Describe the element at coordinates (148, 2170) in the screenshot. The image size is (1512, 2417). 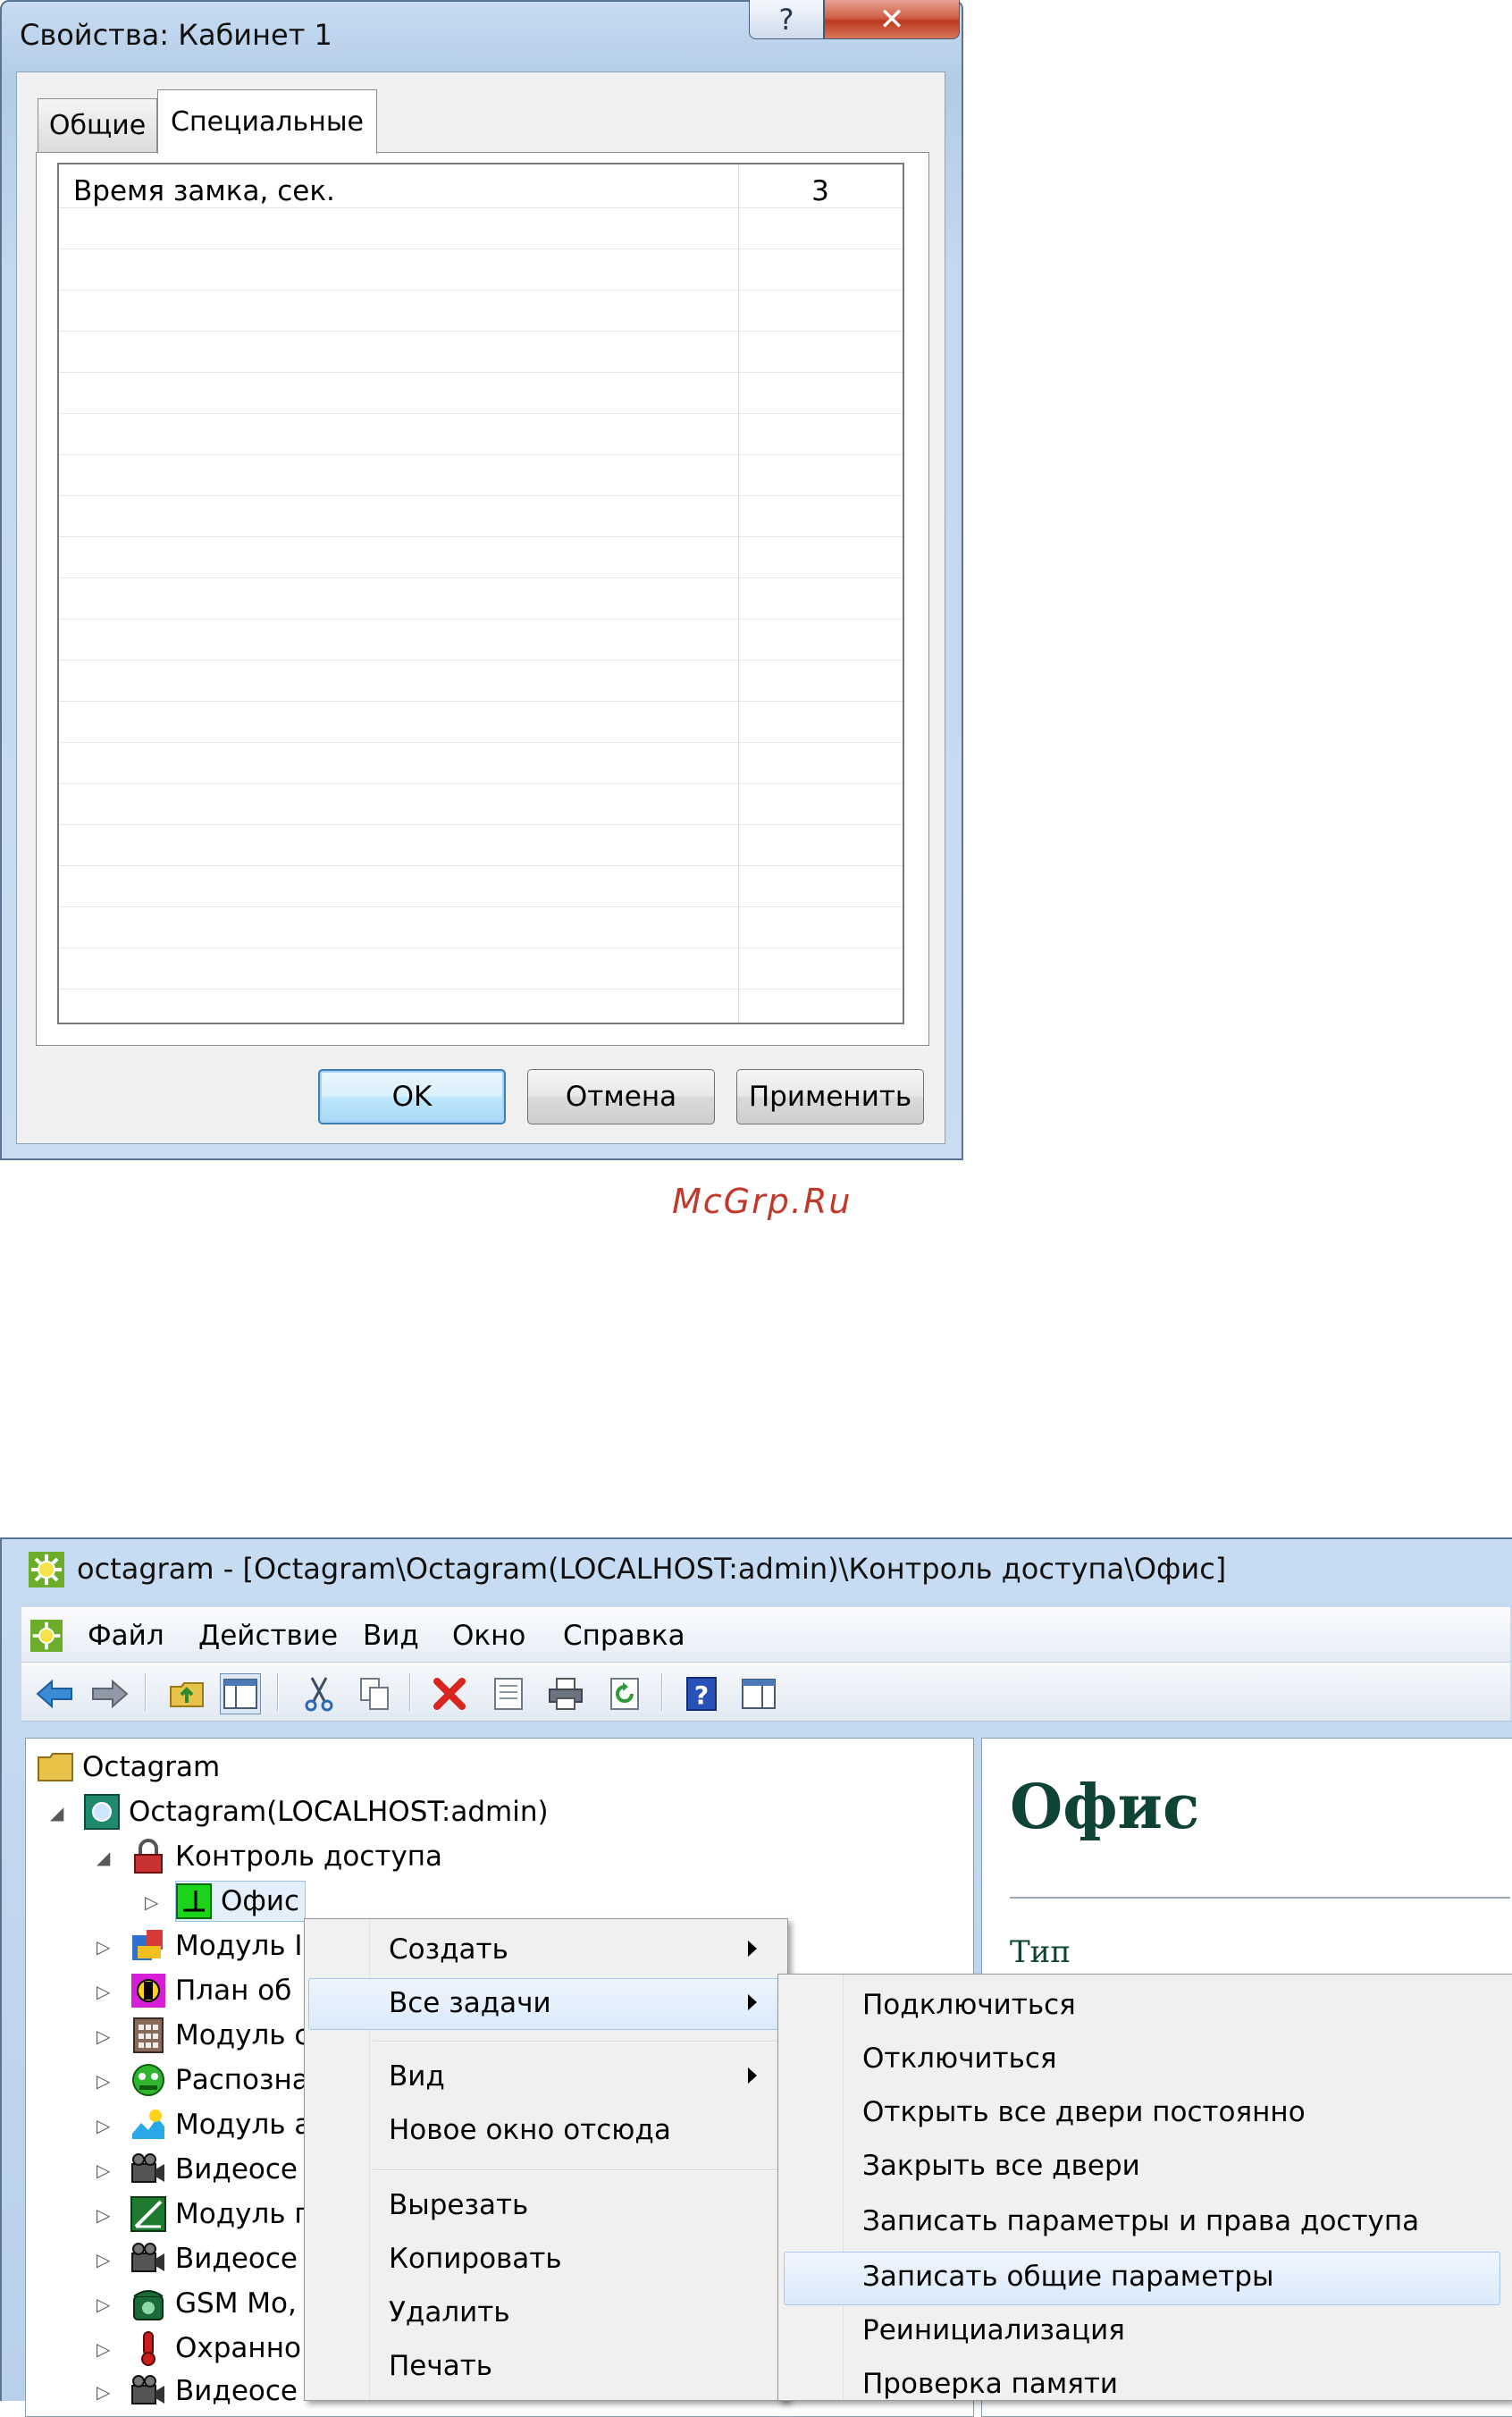
I see `camera-icon` at that location.